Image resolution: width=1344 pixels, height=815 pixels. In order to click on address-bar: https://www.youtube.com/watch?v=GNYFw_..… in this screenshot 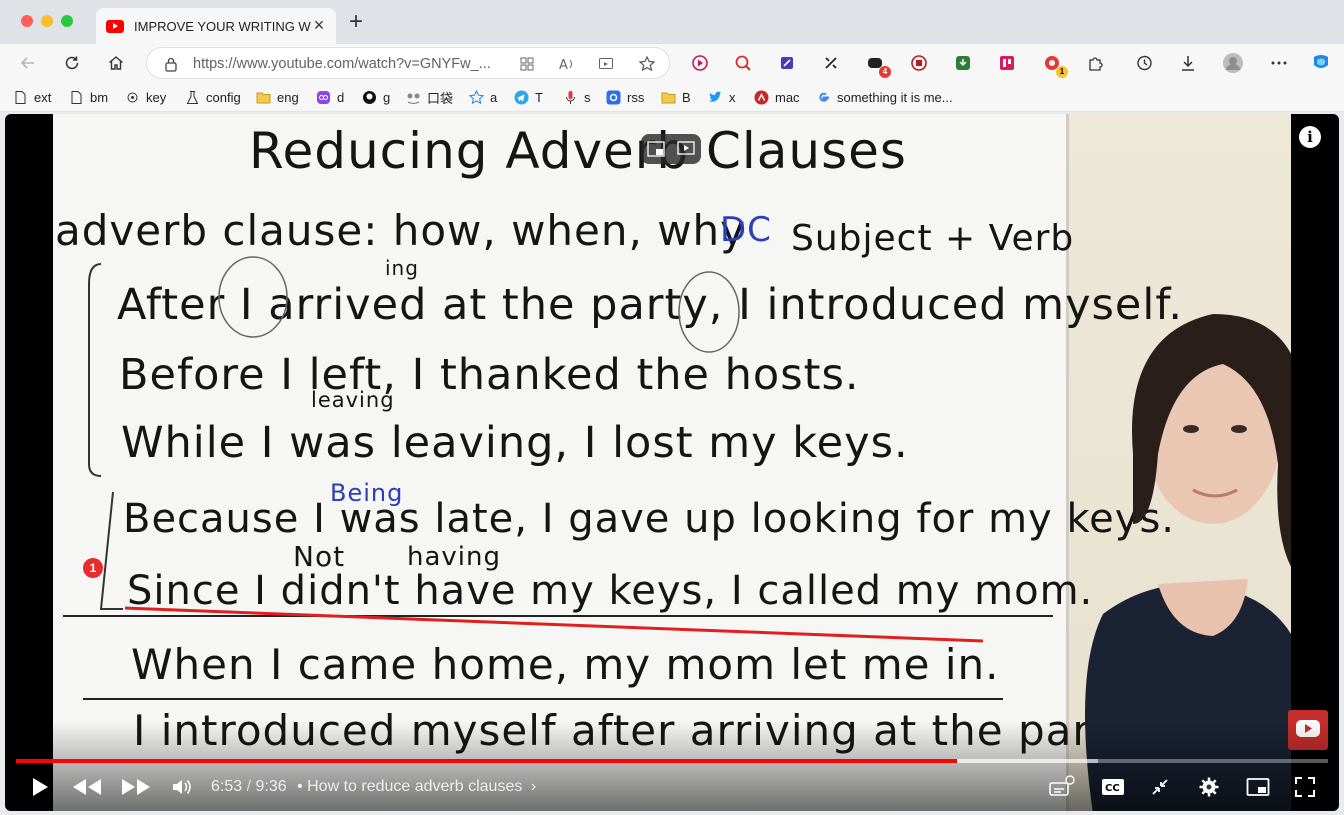, I will do `click(408, 63)`.